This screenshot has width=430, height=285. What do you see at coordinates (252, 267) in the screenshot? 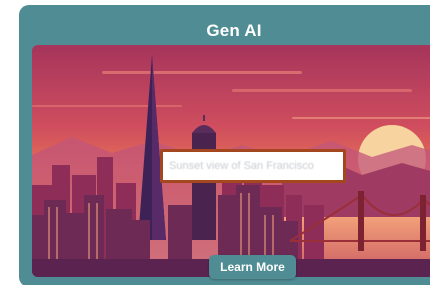
I see `learn-more-button: Learn More` at bounding box center [252, 267].